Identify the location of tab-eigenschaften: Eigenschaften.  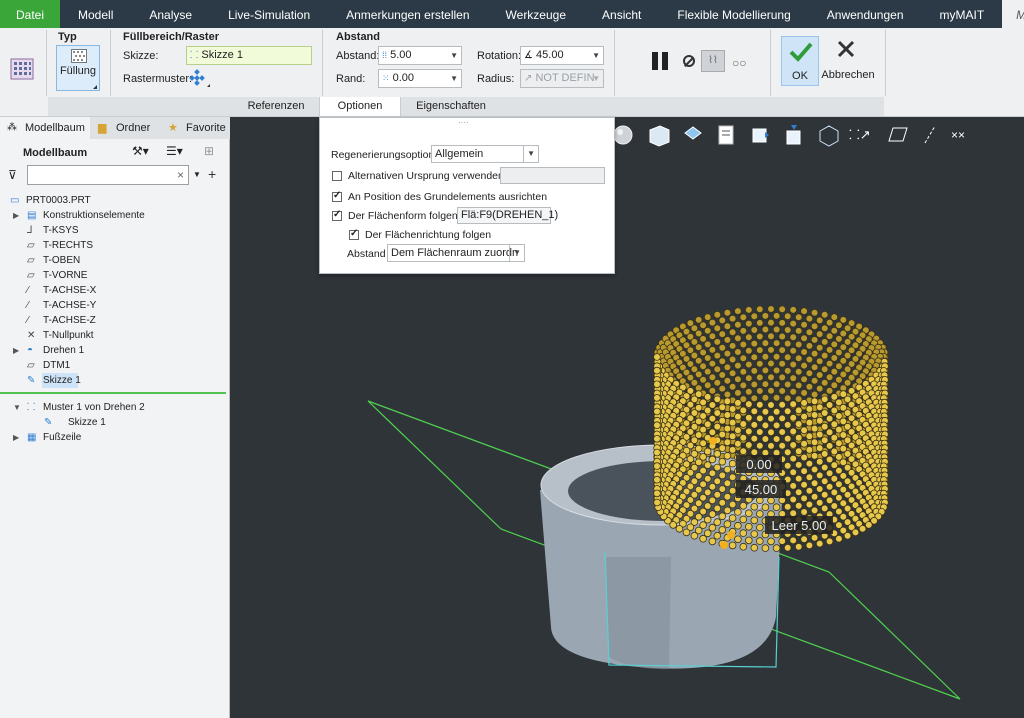
(451, 106).